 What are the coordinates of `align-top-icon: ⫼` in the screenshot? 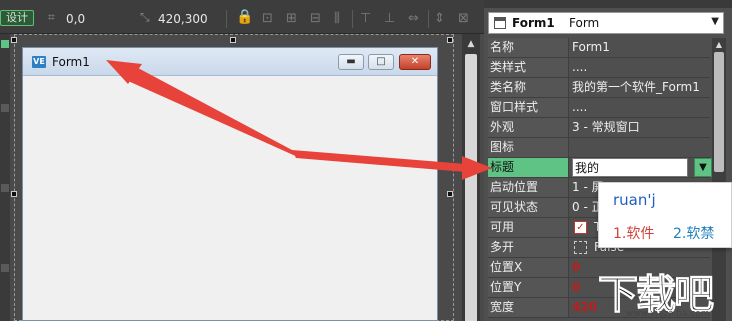 It's located at (337, 18).